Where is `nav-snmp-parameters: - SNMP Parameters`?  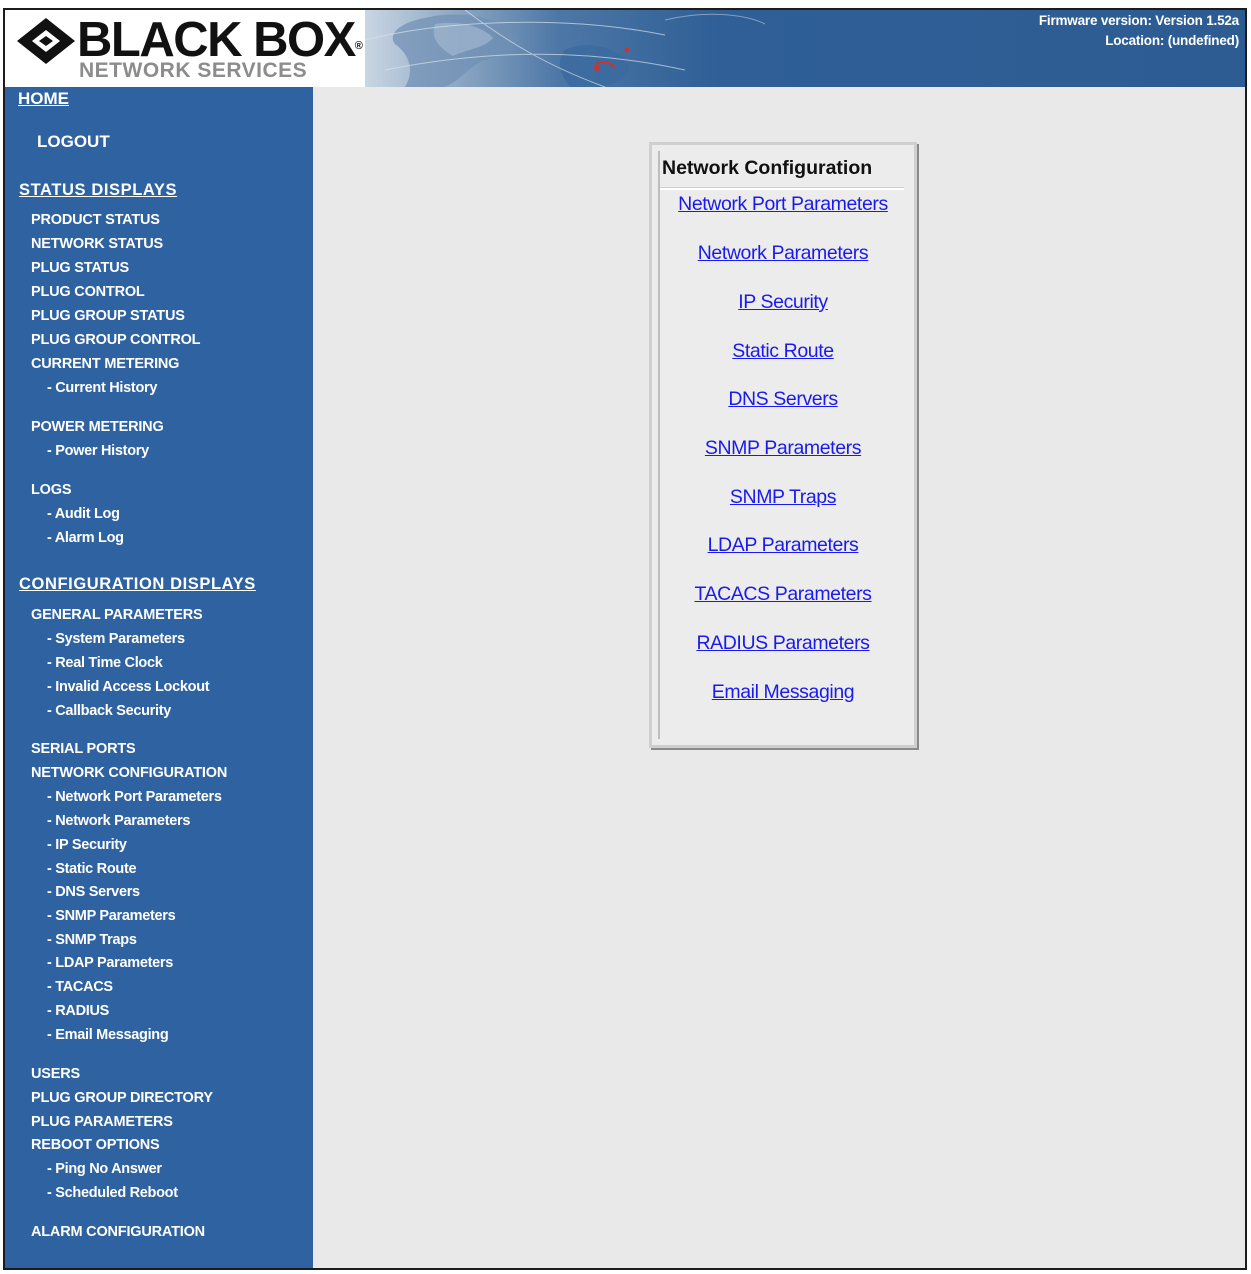 nav-snmp-parameters: - SNMP Parameters is located at coordinates (111, 916).